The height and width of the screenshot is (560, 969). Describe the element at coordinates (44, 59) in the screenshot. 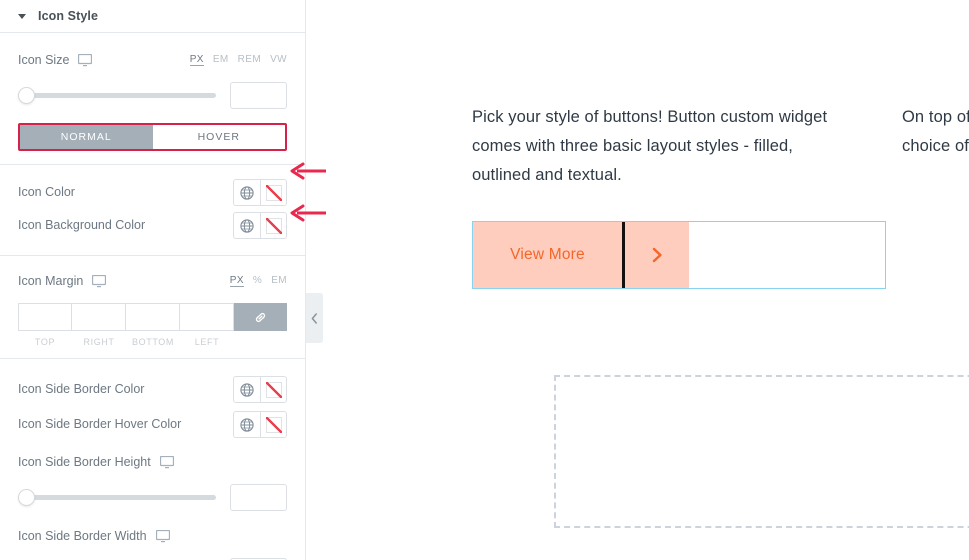

I see `icon-size-label: Icon Size` at that location.